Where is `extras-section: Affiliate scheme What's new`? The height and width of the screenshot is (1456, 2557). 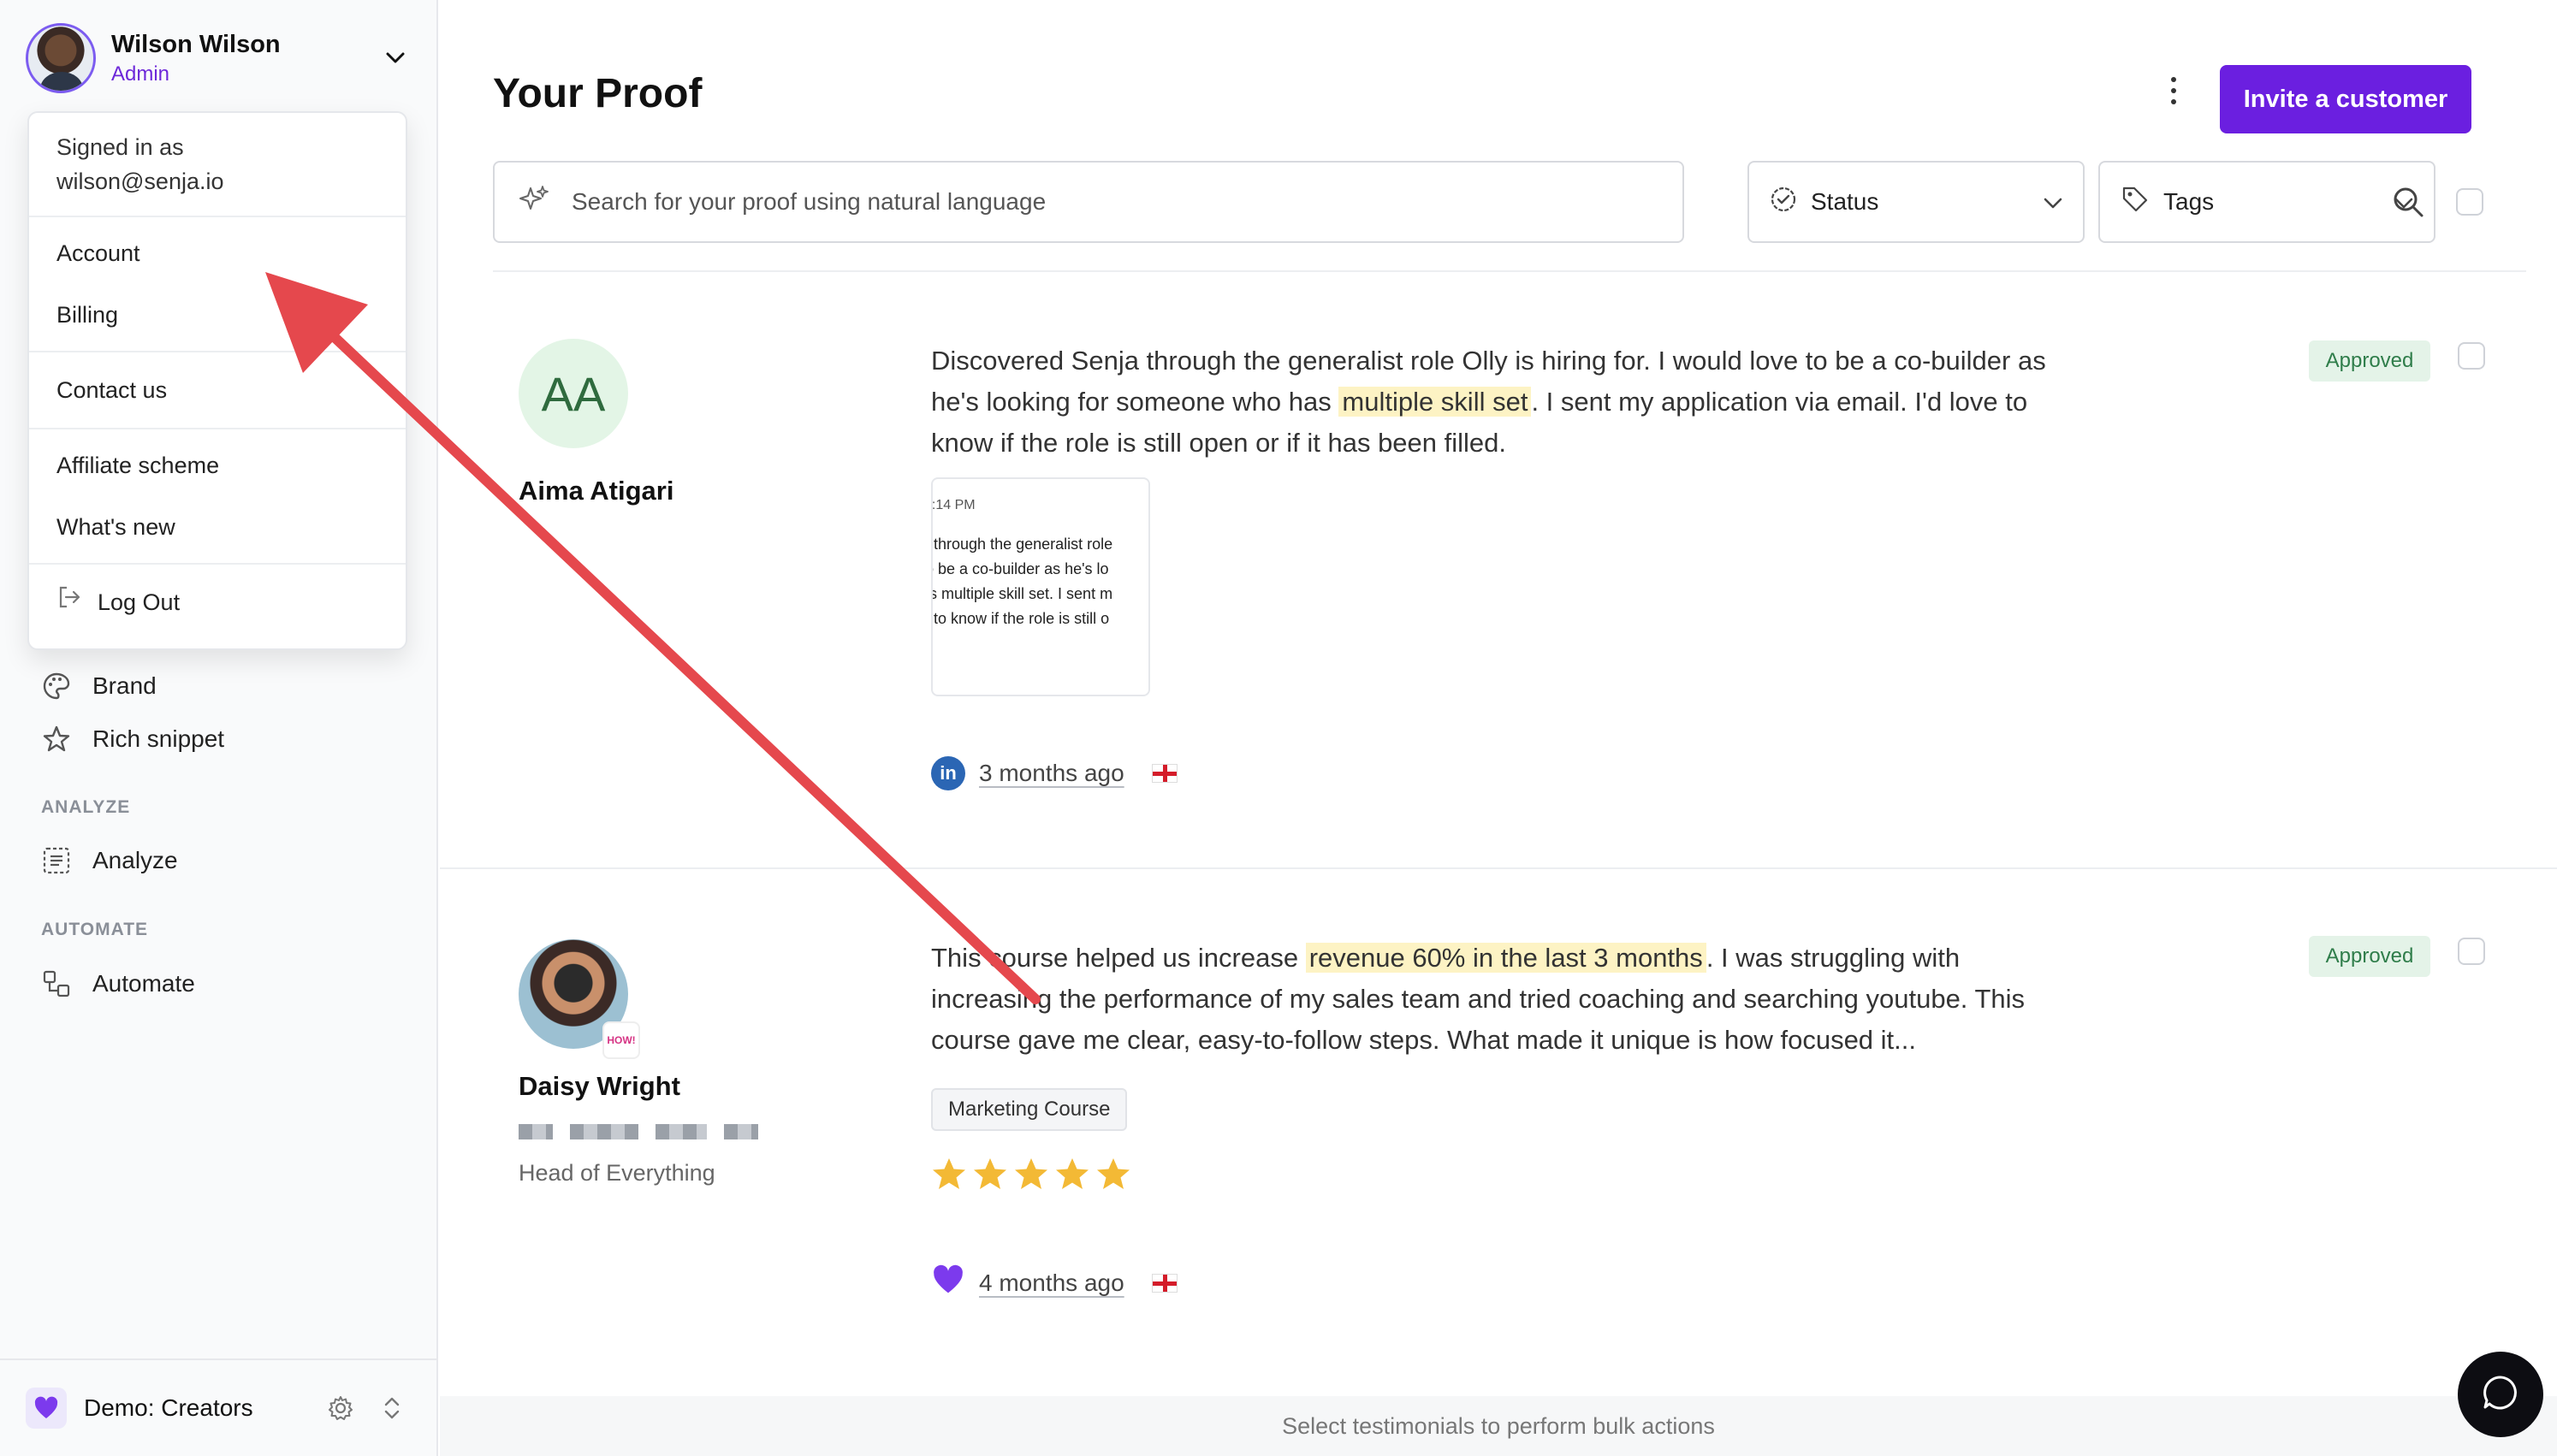
extras-section: Affiliate scheme What's new is located at coordinates (217, 497).